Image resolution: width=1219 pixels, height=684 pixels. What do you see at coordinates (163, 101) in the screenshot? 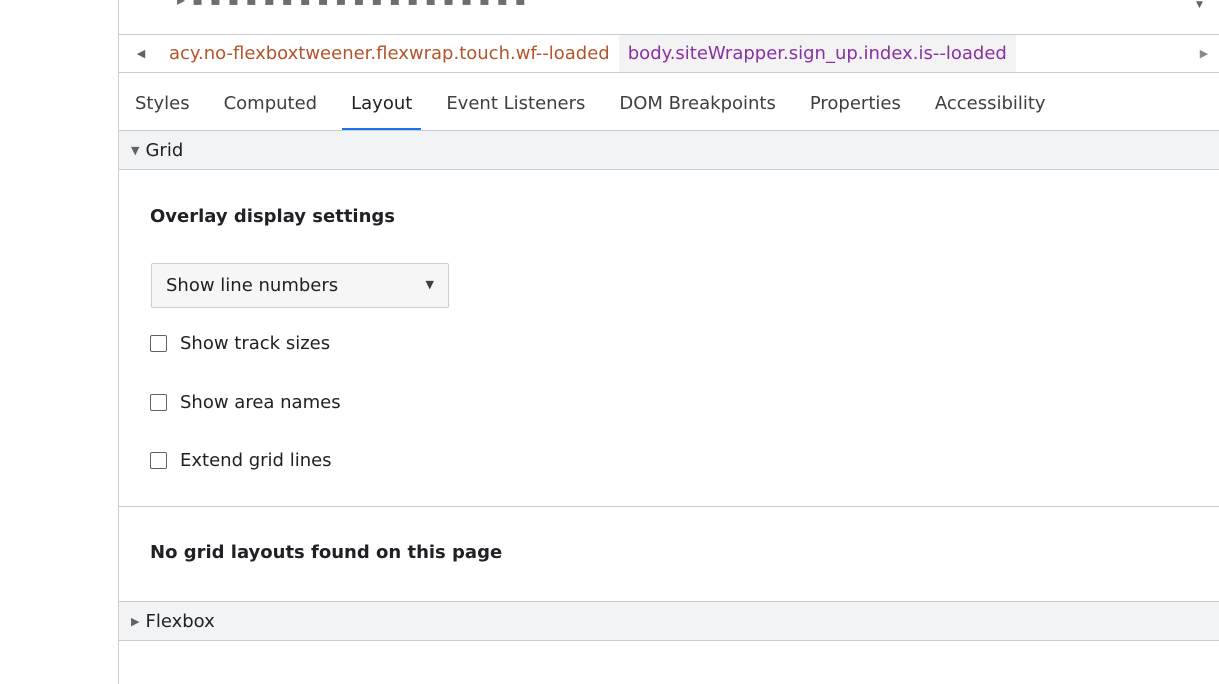
I see `tab-styles: Styles` at bounding box center [163, 101].